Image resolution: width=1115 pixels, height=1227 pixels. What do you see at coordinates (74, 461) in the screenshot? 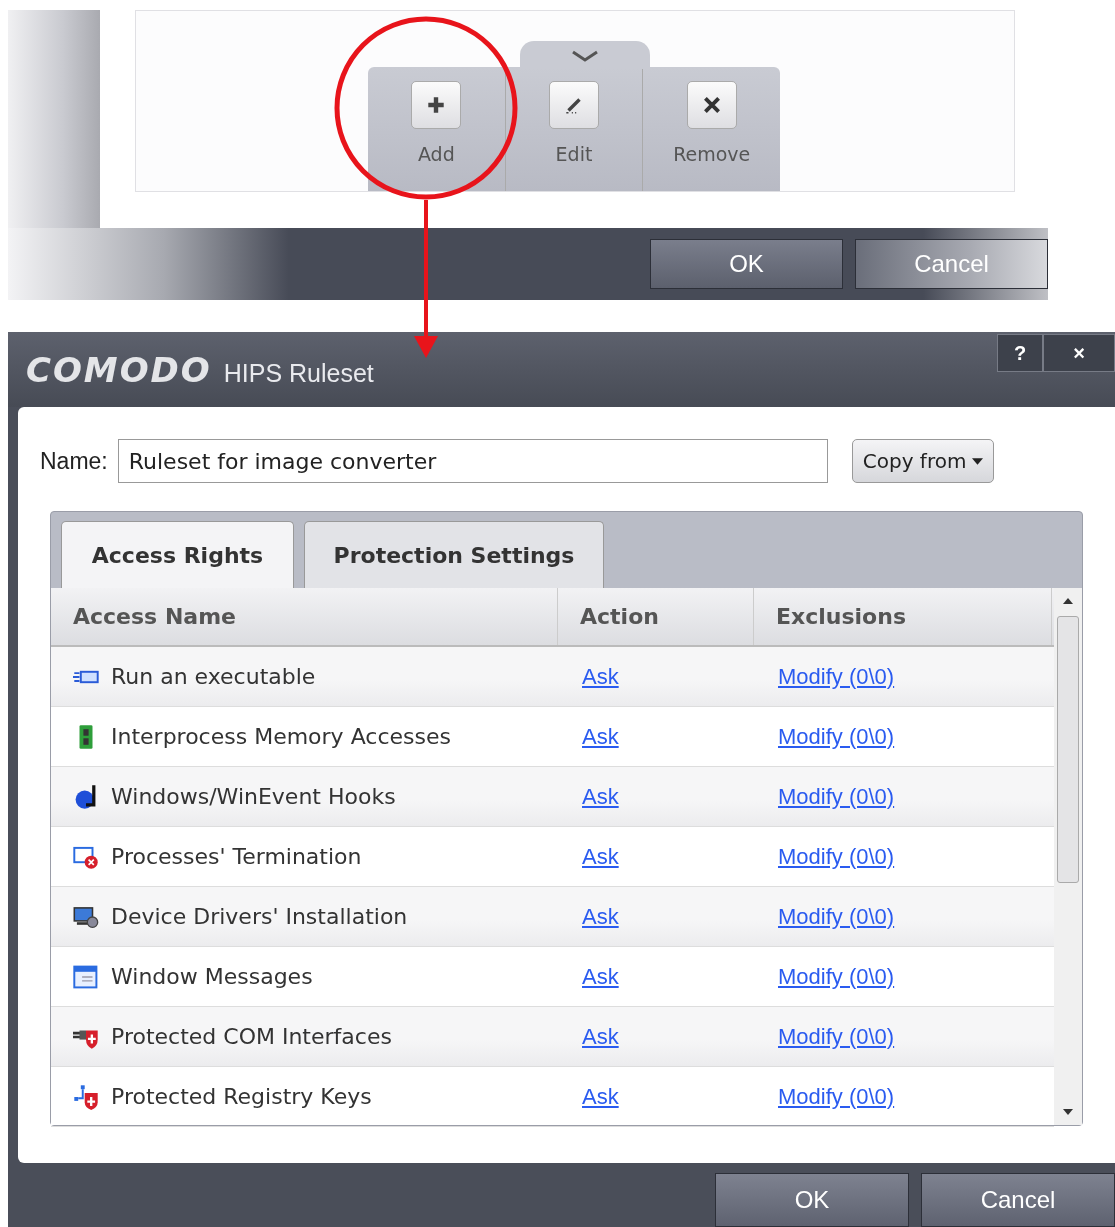
I see `name-label: Name:` at bounding box center [74, 461].